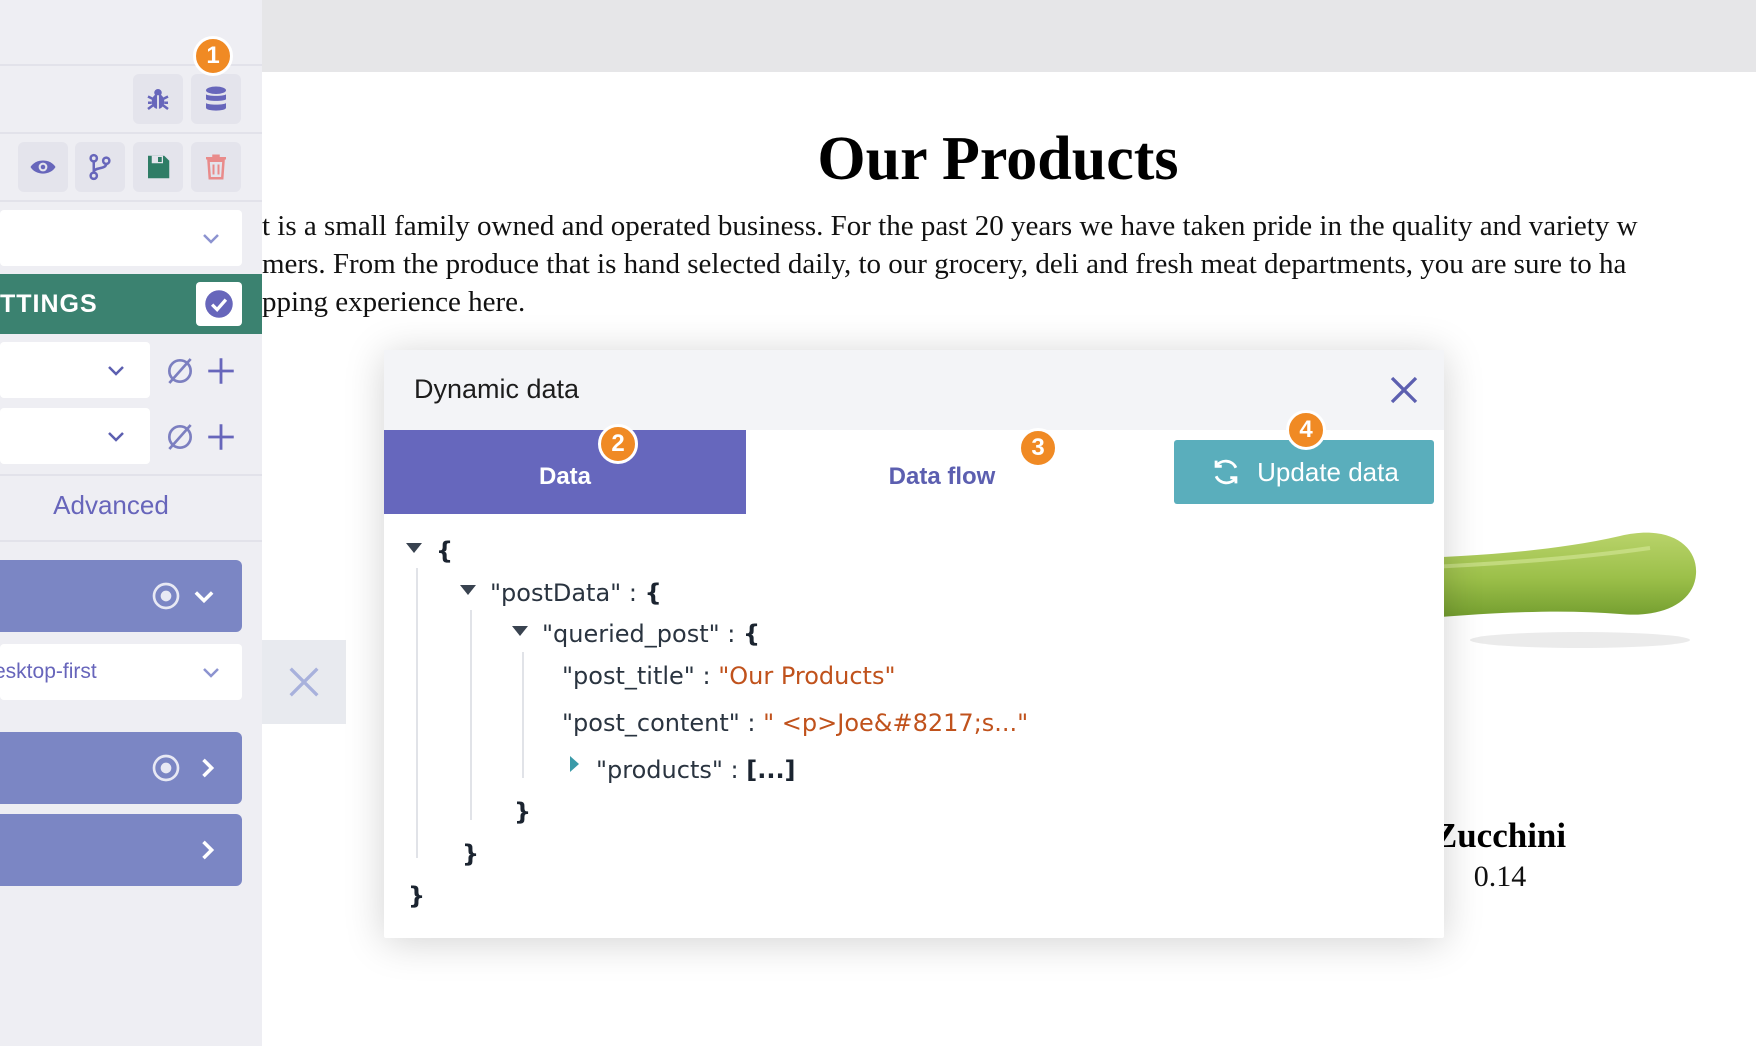 This screenshot has height=1046, width=1756. Describe the element at coordinates (121, 238) in the screenshot. I see `template-select` at that location.